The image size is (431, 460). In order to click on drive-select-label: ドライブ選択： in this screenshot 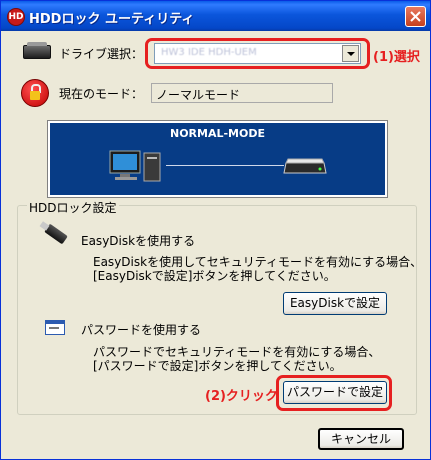, I will do `click(101, 54)`.